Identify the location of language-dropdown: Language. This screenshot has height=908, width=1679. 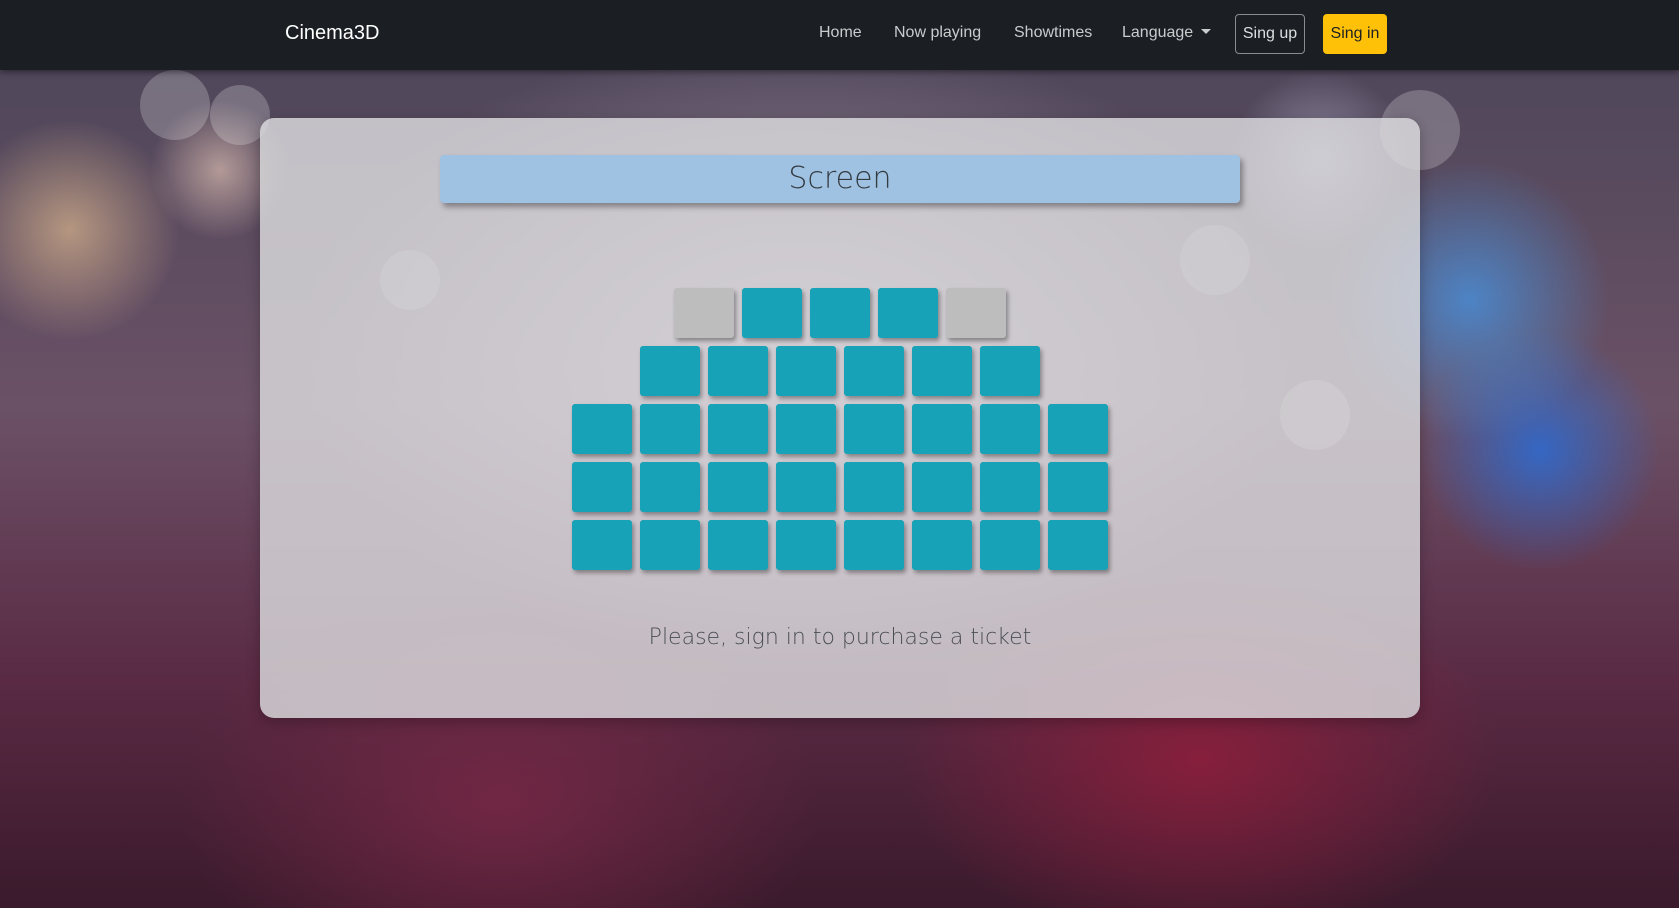
(1167, 33).